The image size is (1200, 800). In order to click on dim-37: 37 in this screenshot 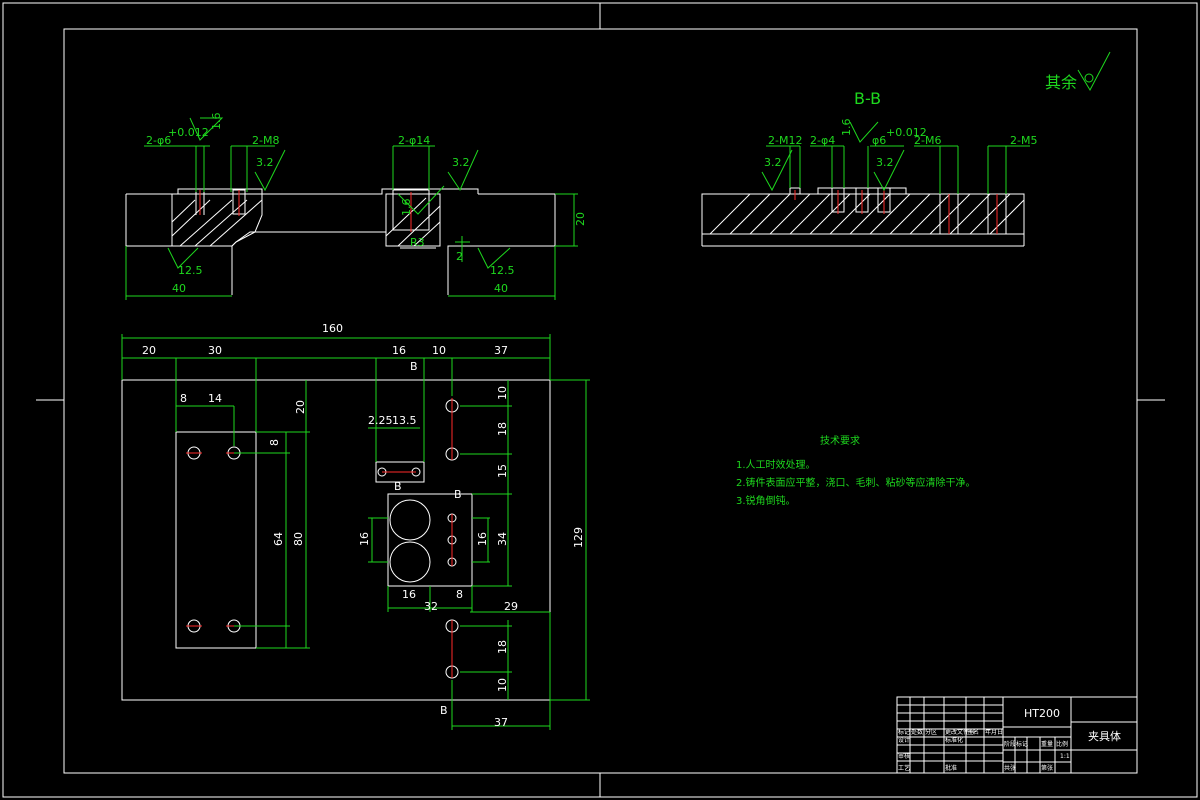, I will do `click(501, 350)`.